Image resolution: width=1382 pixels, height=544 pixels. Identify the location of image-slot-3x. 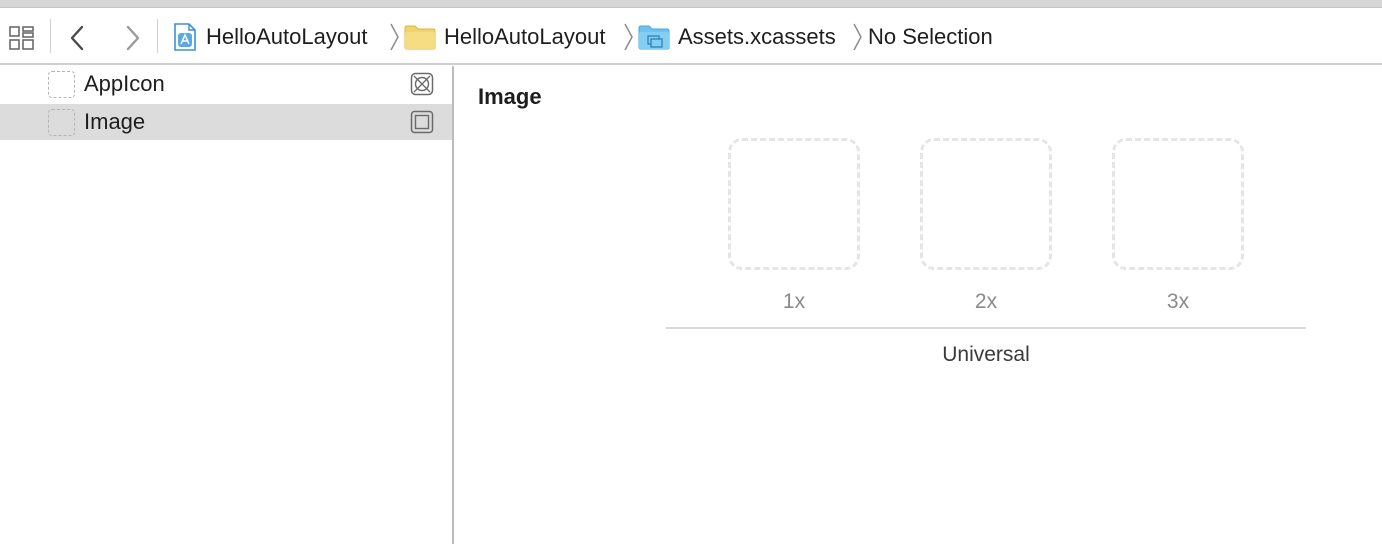
(1178, 204).